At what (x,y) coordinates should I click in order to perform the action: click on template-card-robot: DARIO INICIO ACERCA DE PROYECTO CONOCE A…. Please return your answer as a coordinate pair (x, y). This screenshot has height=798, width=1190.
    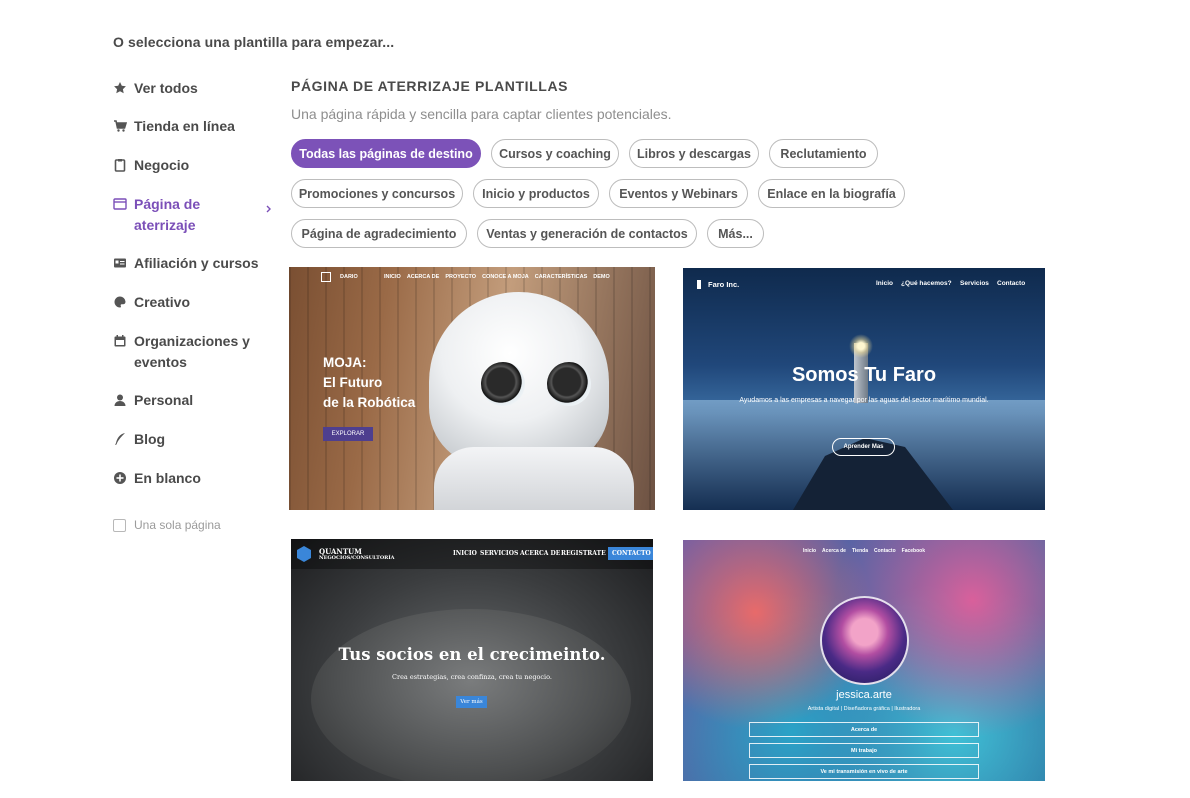
    Looking at the image, I should click on (472, 388).